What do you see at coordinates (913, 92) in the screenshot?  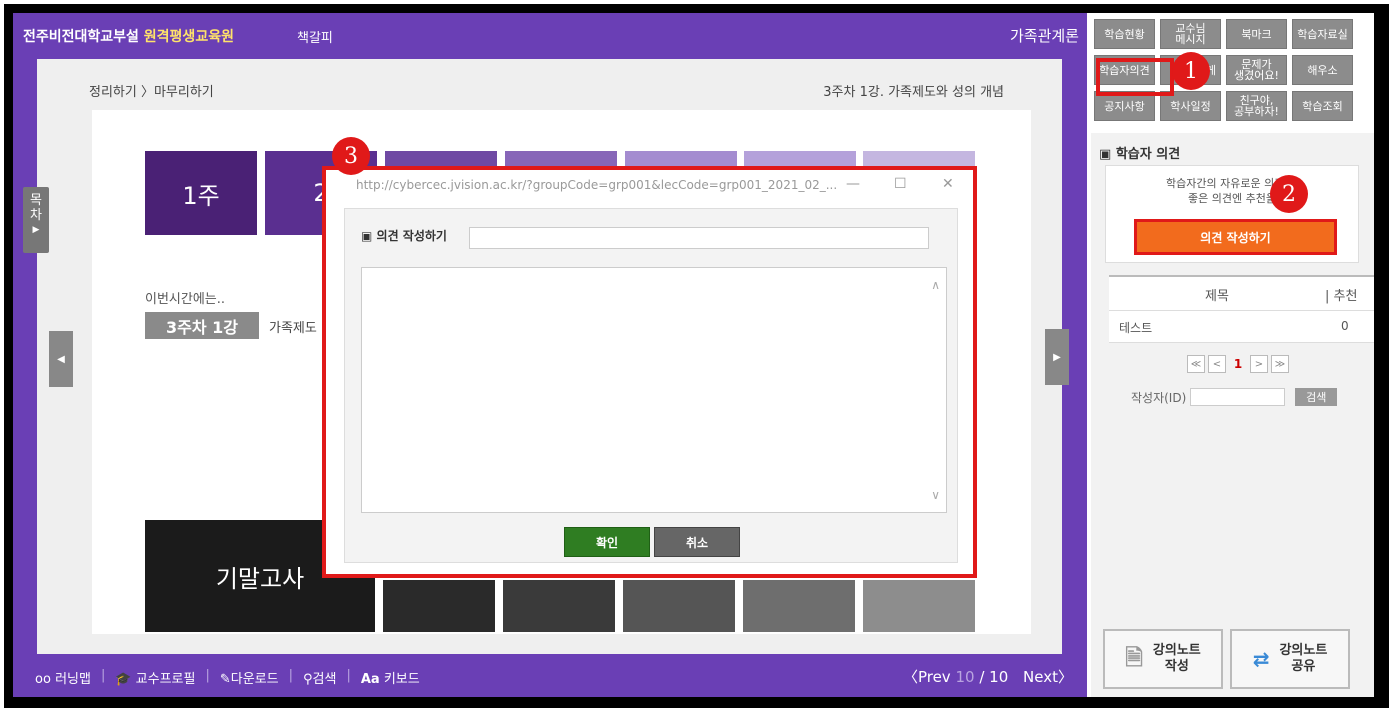 I see `lesson-title: 3주차 1강. 가족제도와 성의 개념` at bounding box center [913, 92].